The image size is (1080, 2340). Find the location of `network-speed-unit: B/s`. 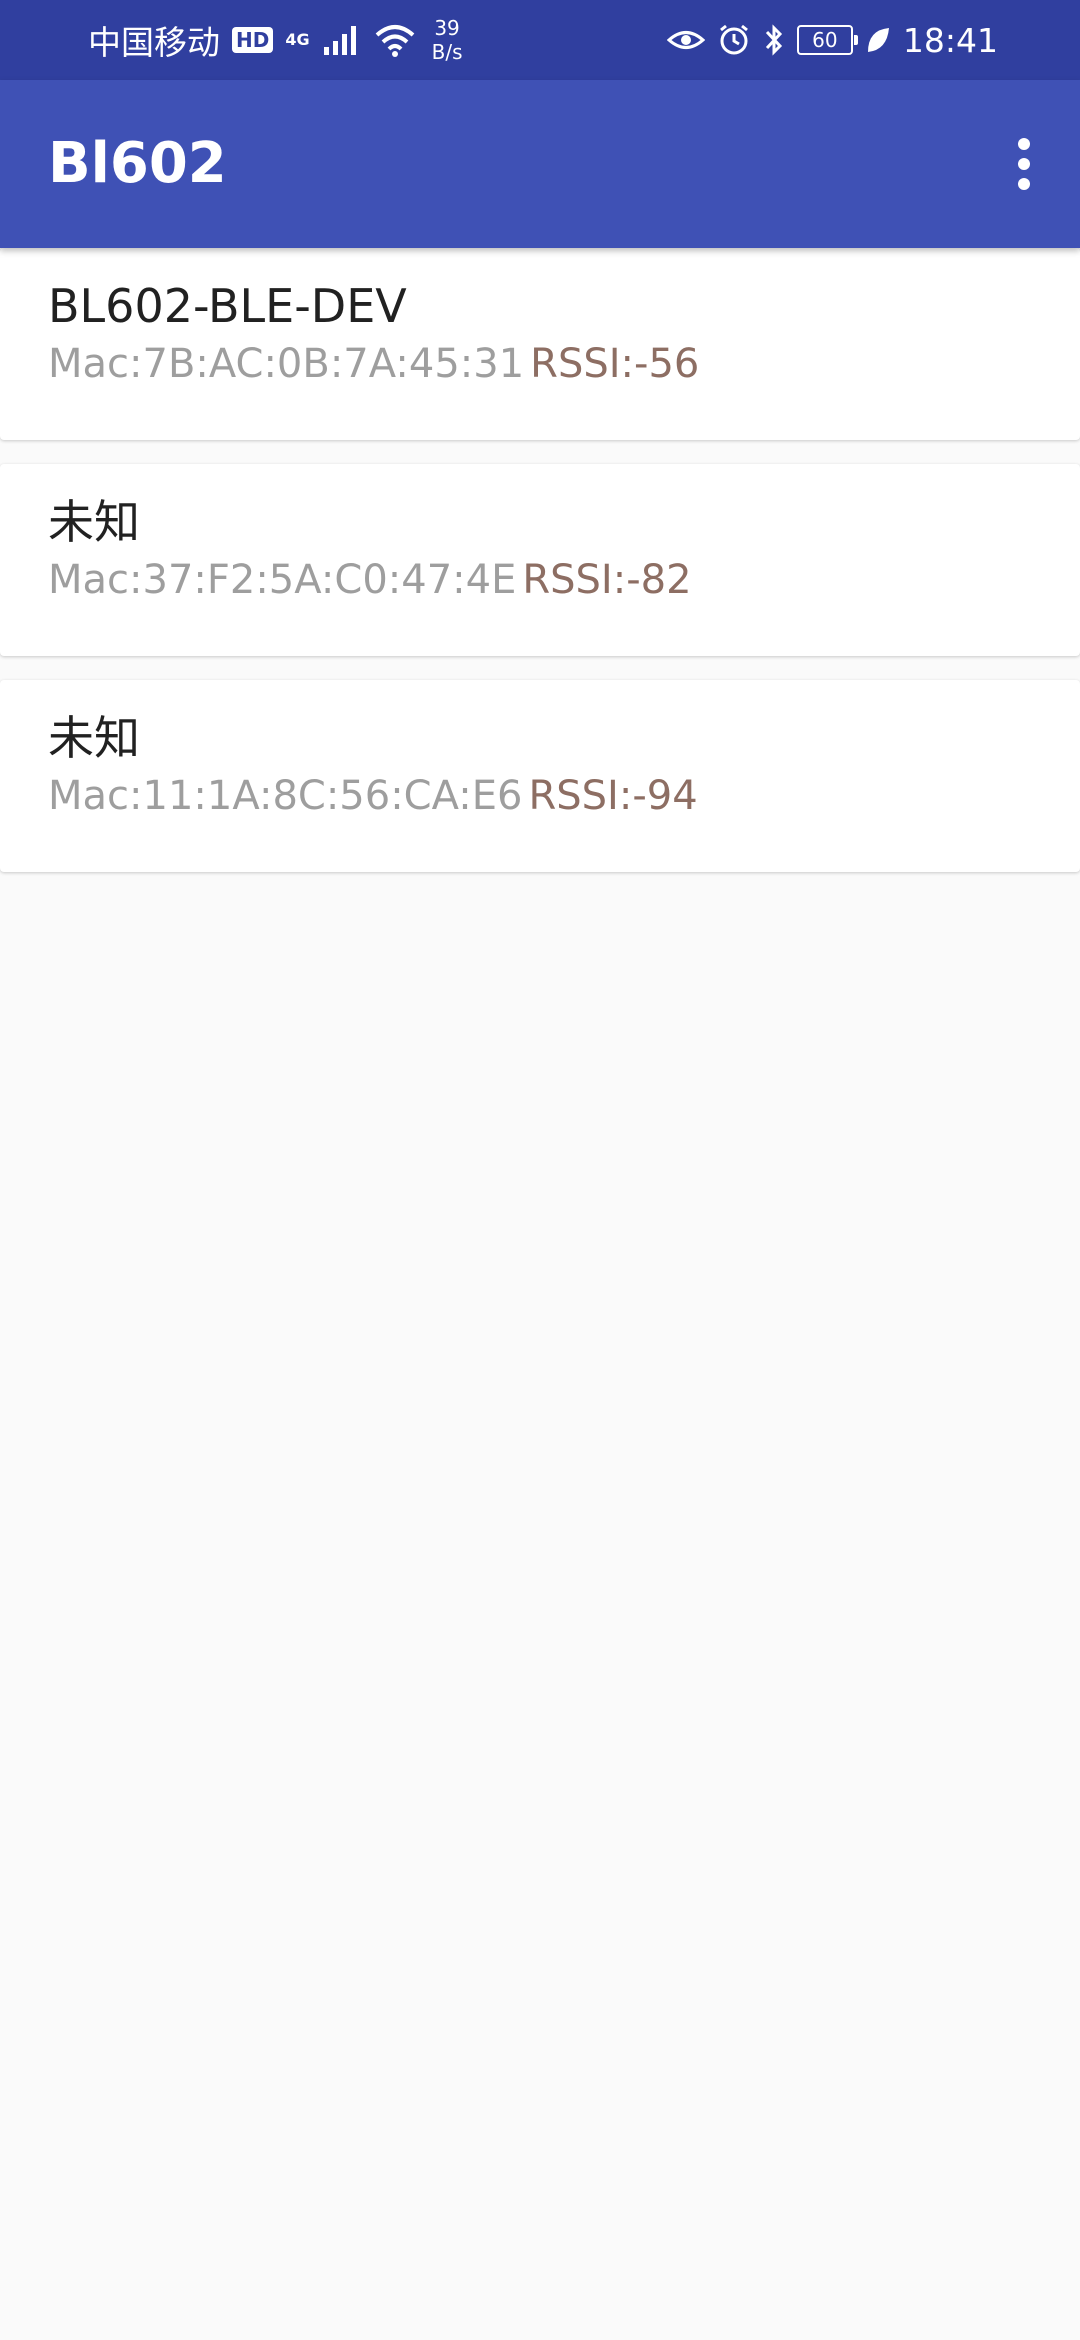

network-speed-unit: B/s is located at coordinates (447, 52).